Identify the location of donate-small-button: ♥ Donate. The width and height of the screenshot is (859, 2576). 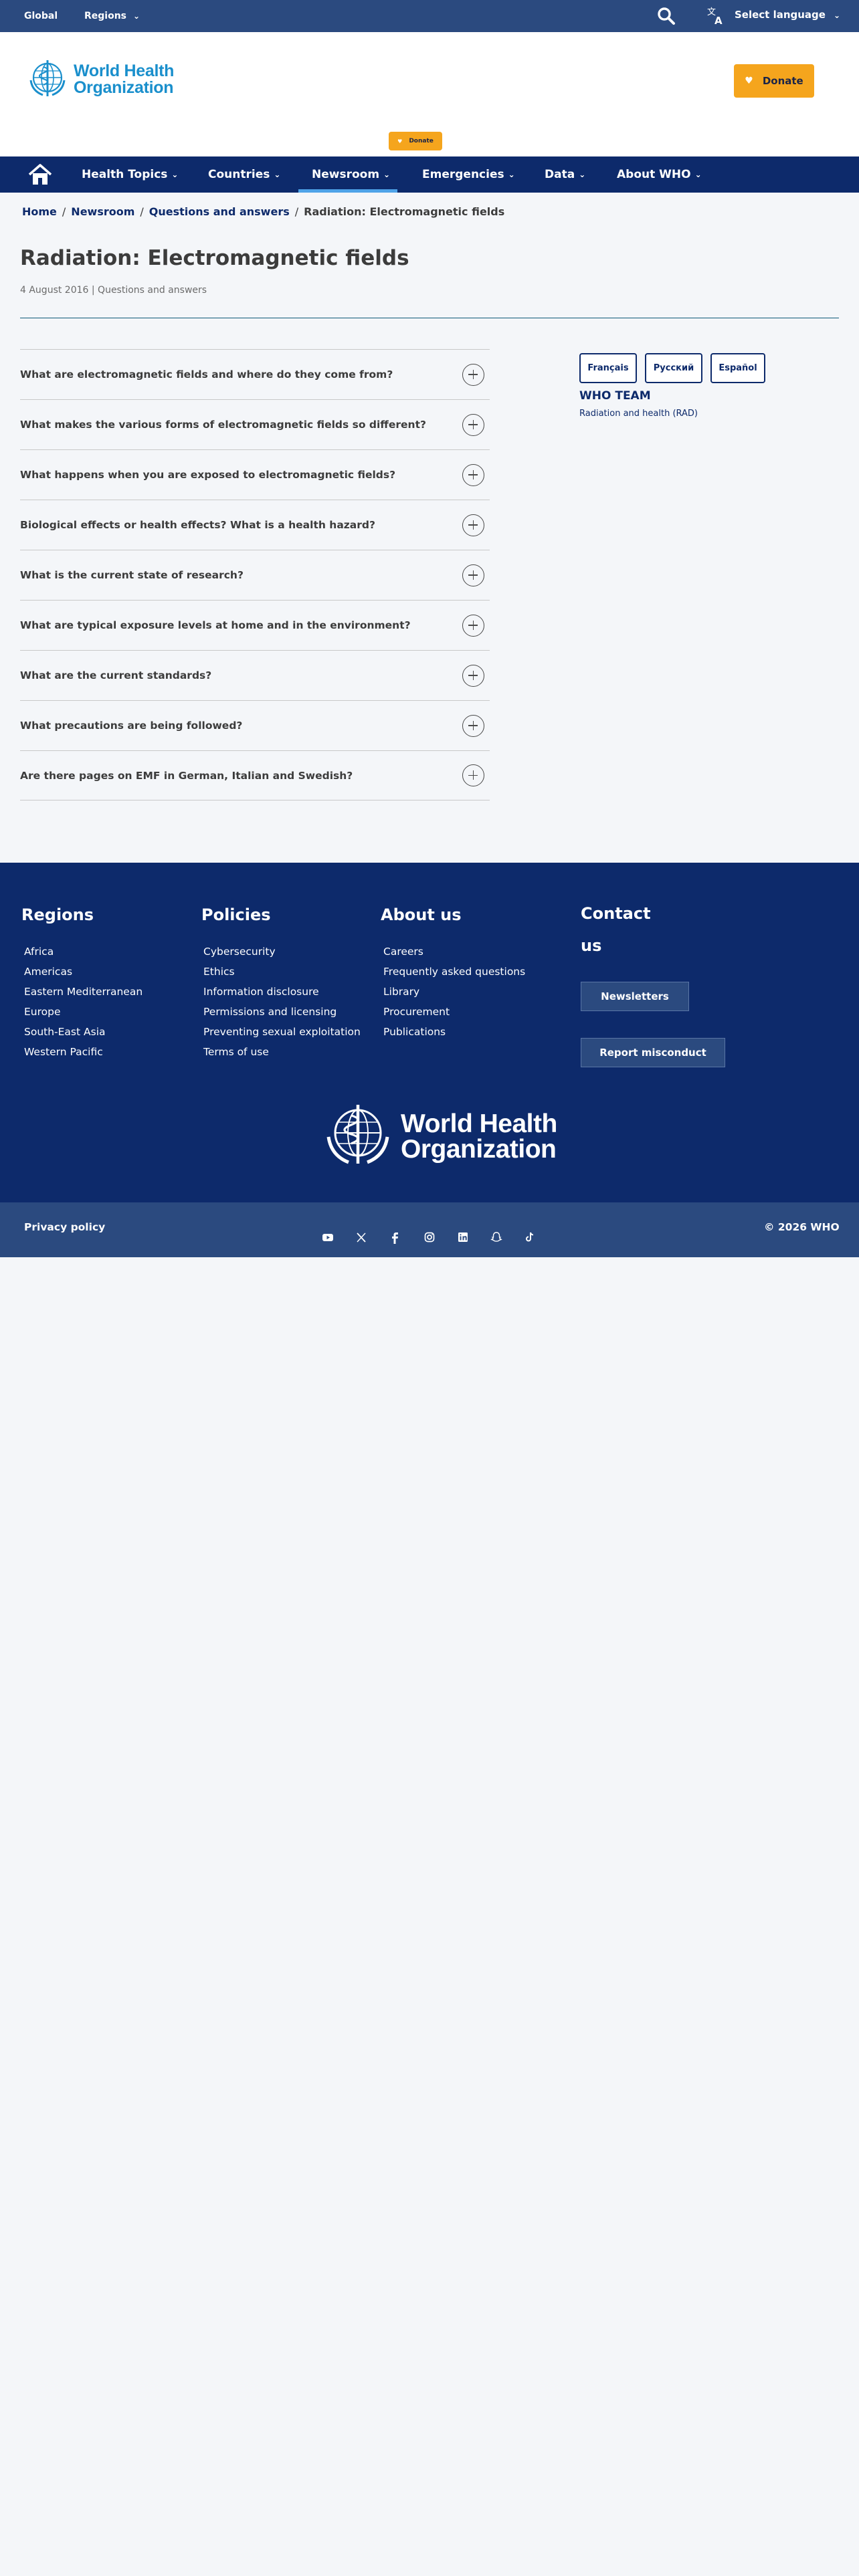
(416, 141).